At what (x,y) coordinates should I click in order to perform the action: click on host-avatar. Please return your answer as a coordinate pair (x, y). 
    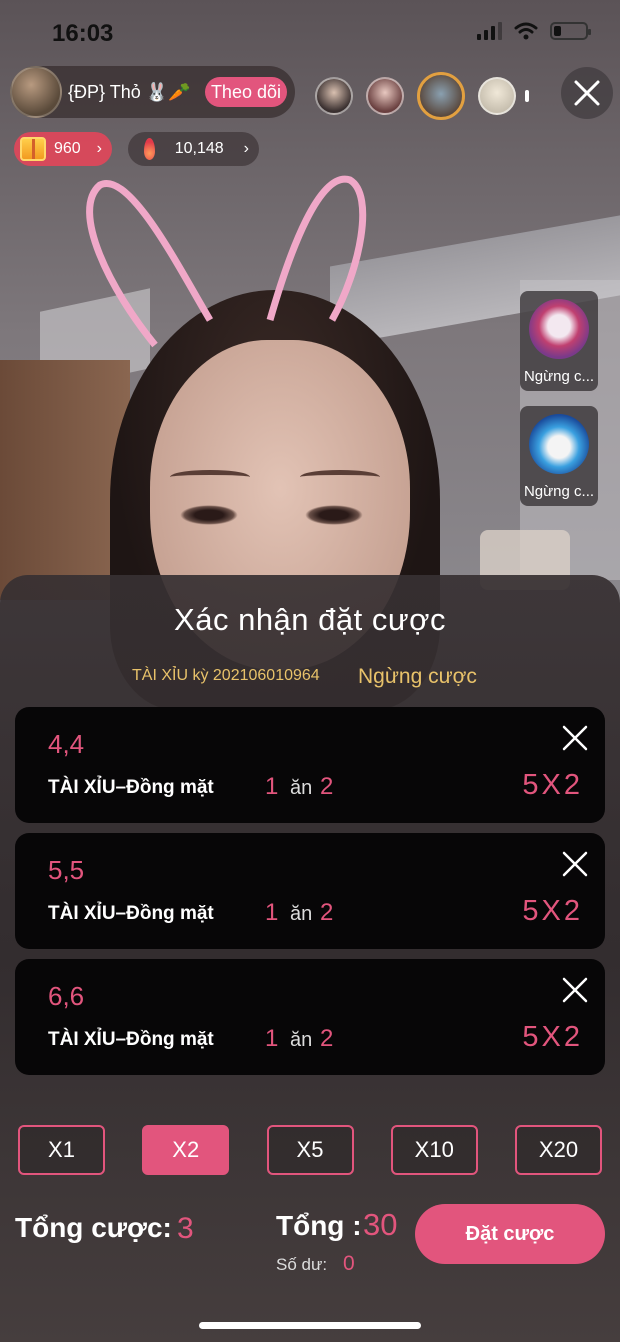
    Looking at the image, I should click on (36, 92).